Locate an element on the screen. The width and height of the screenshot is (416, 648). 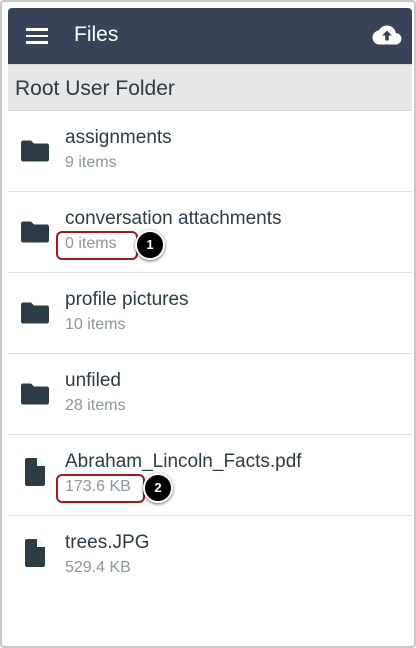
folder-item-assignments: assignments 9 items is located at coordinates (210, 151).